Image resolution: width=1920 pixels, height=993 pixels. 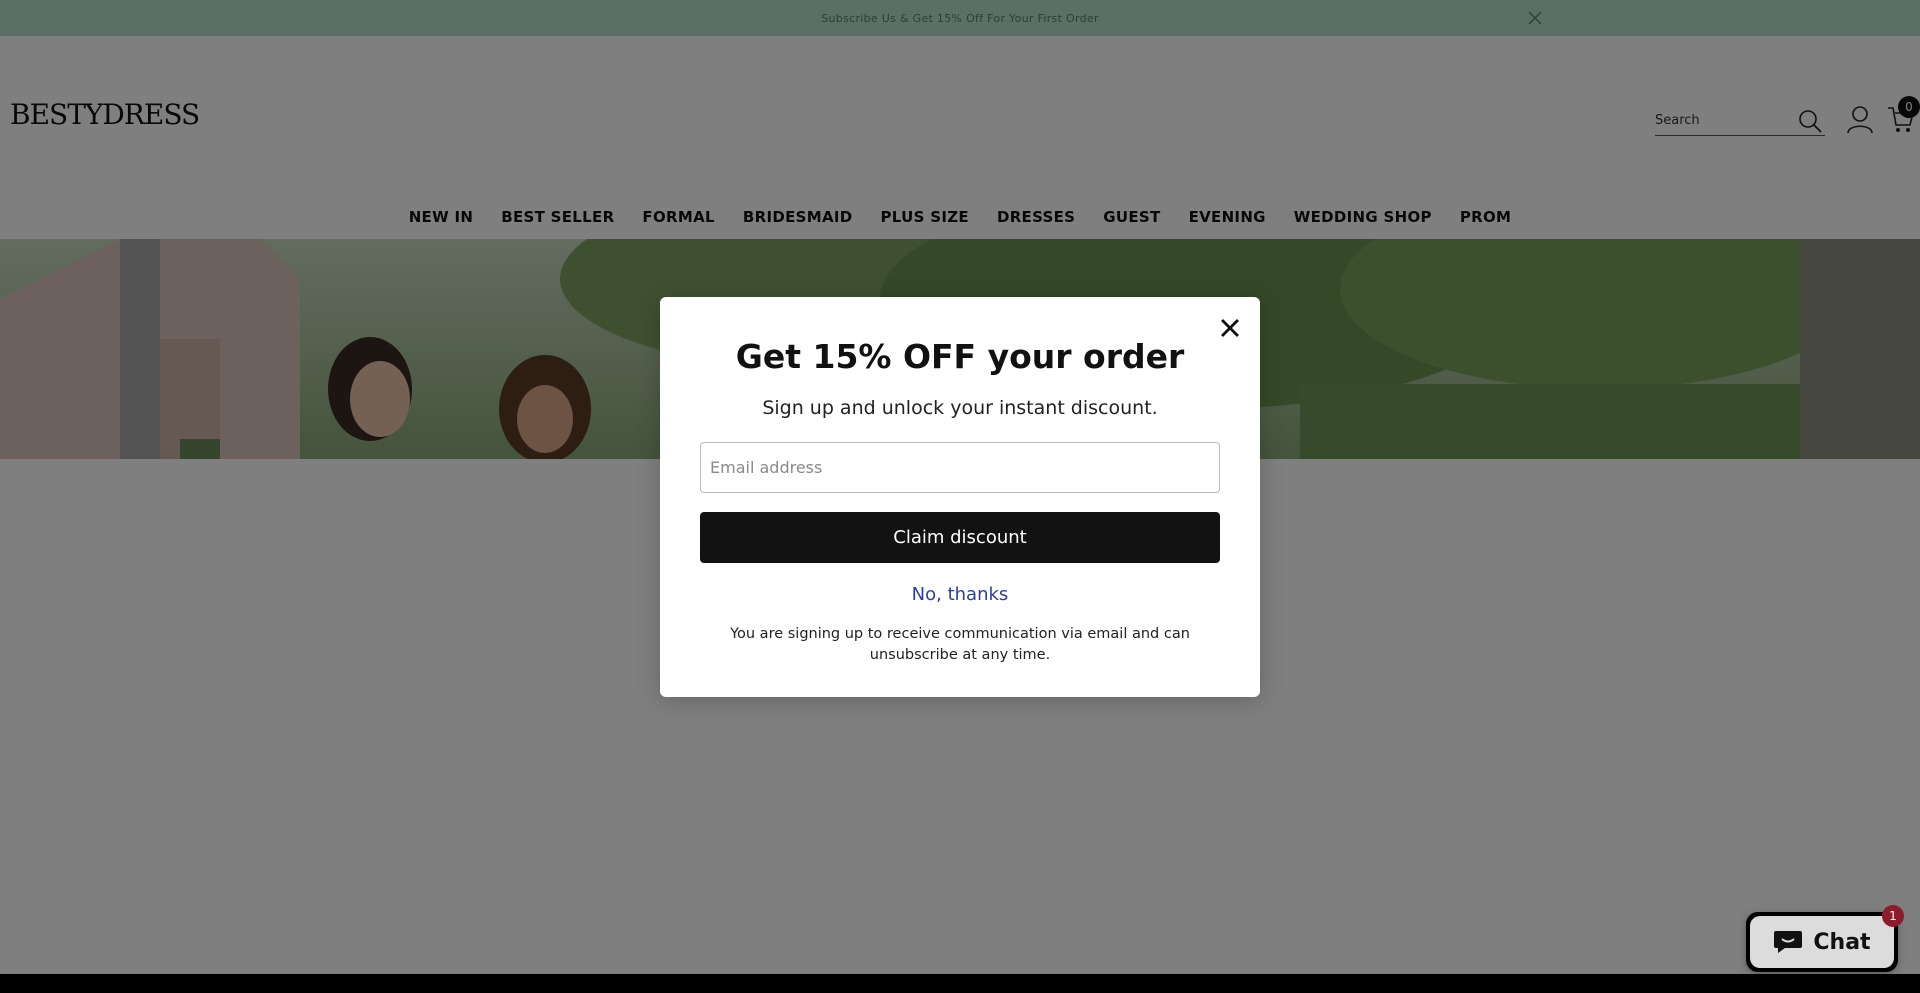 I want to click on chat-button-inner: Chat, so click(x=1822, y=942).